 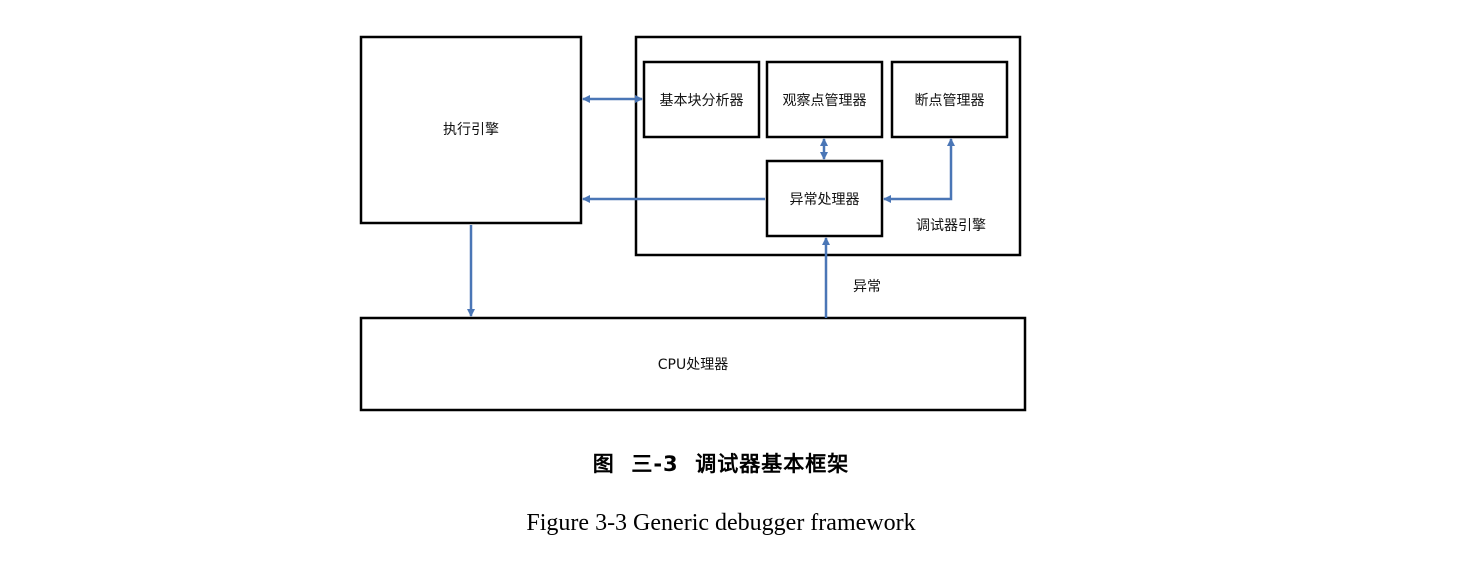 What do you see at coordinates (693, 365) in the screenshot?
I see `cpu-processor-label: CPU处理器` at bounding box center [693, 365].